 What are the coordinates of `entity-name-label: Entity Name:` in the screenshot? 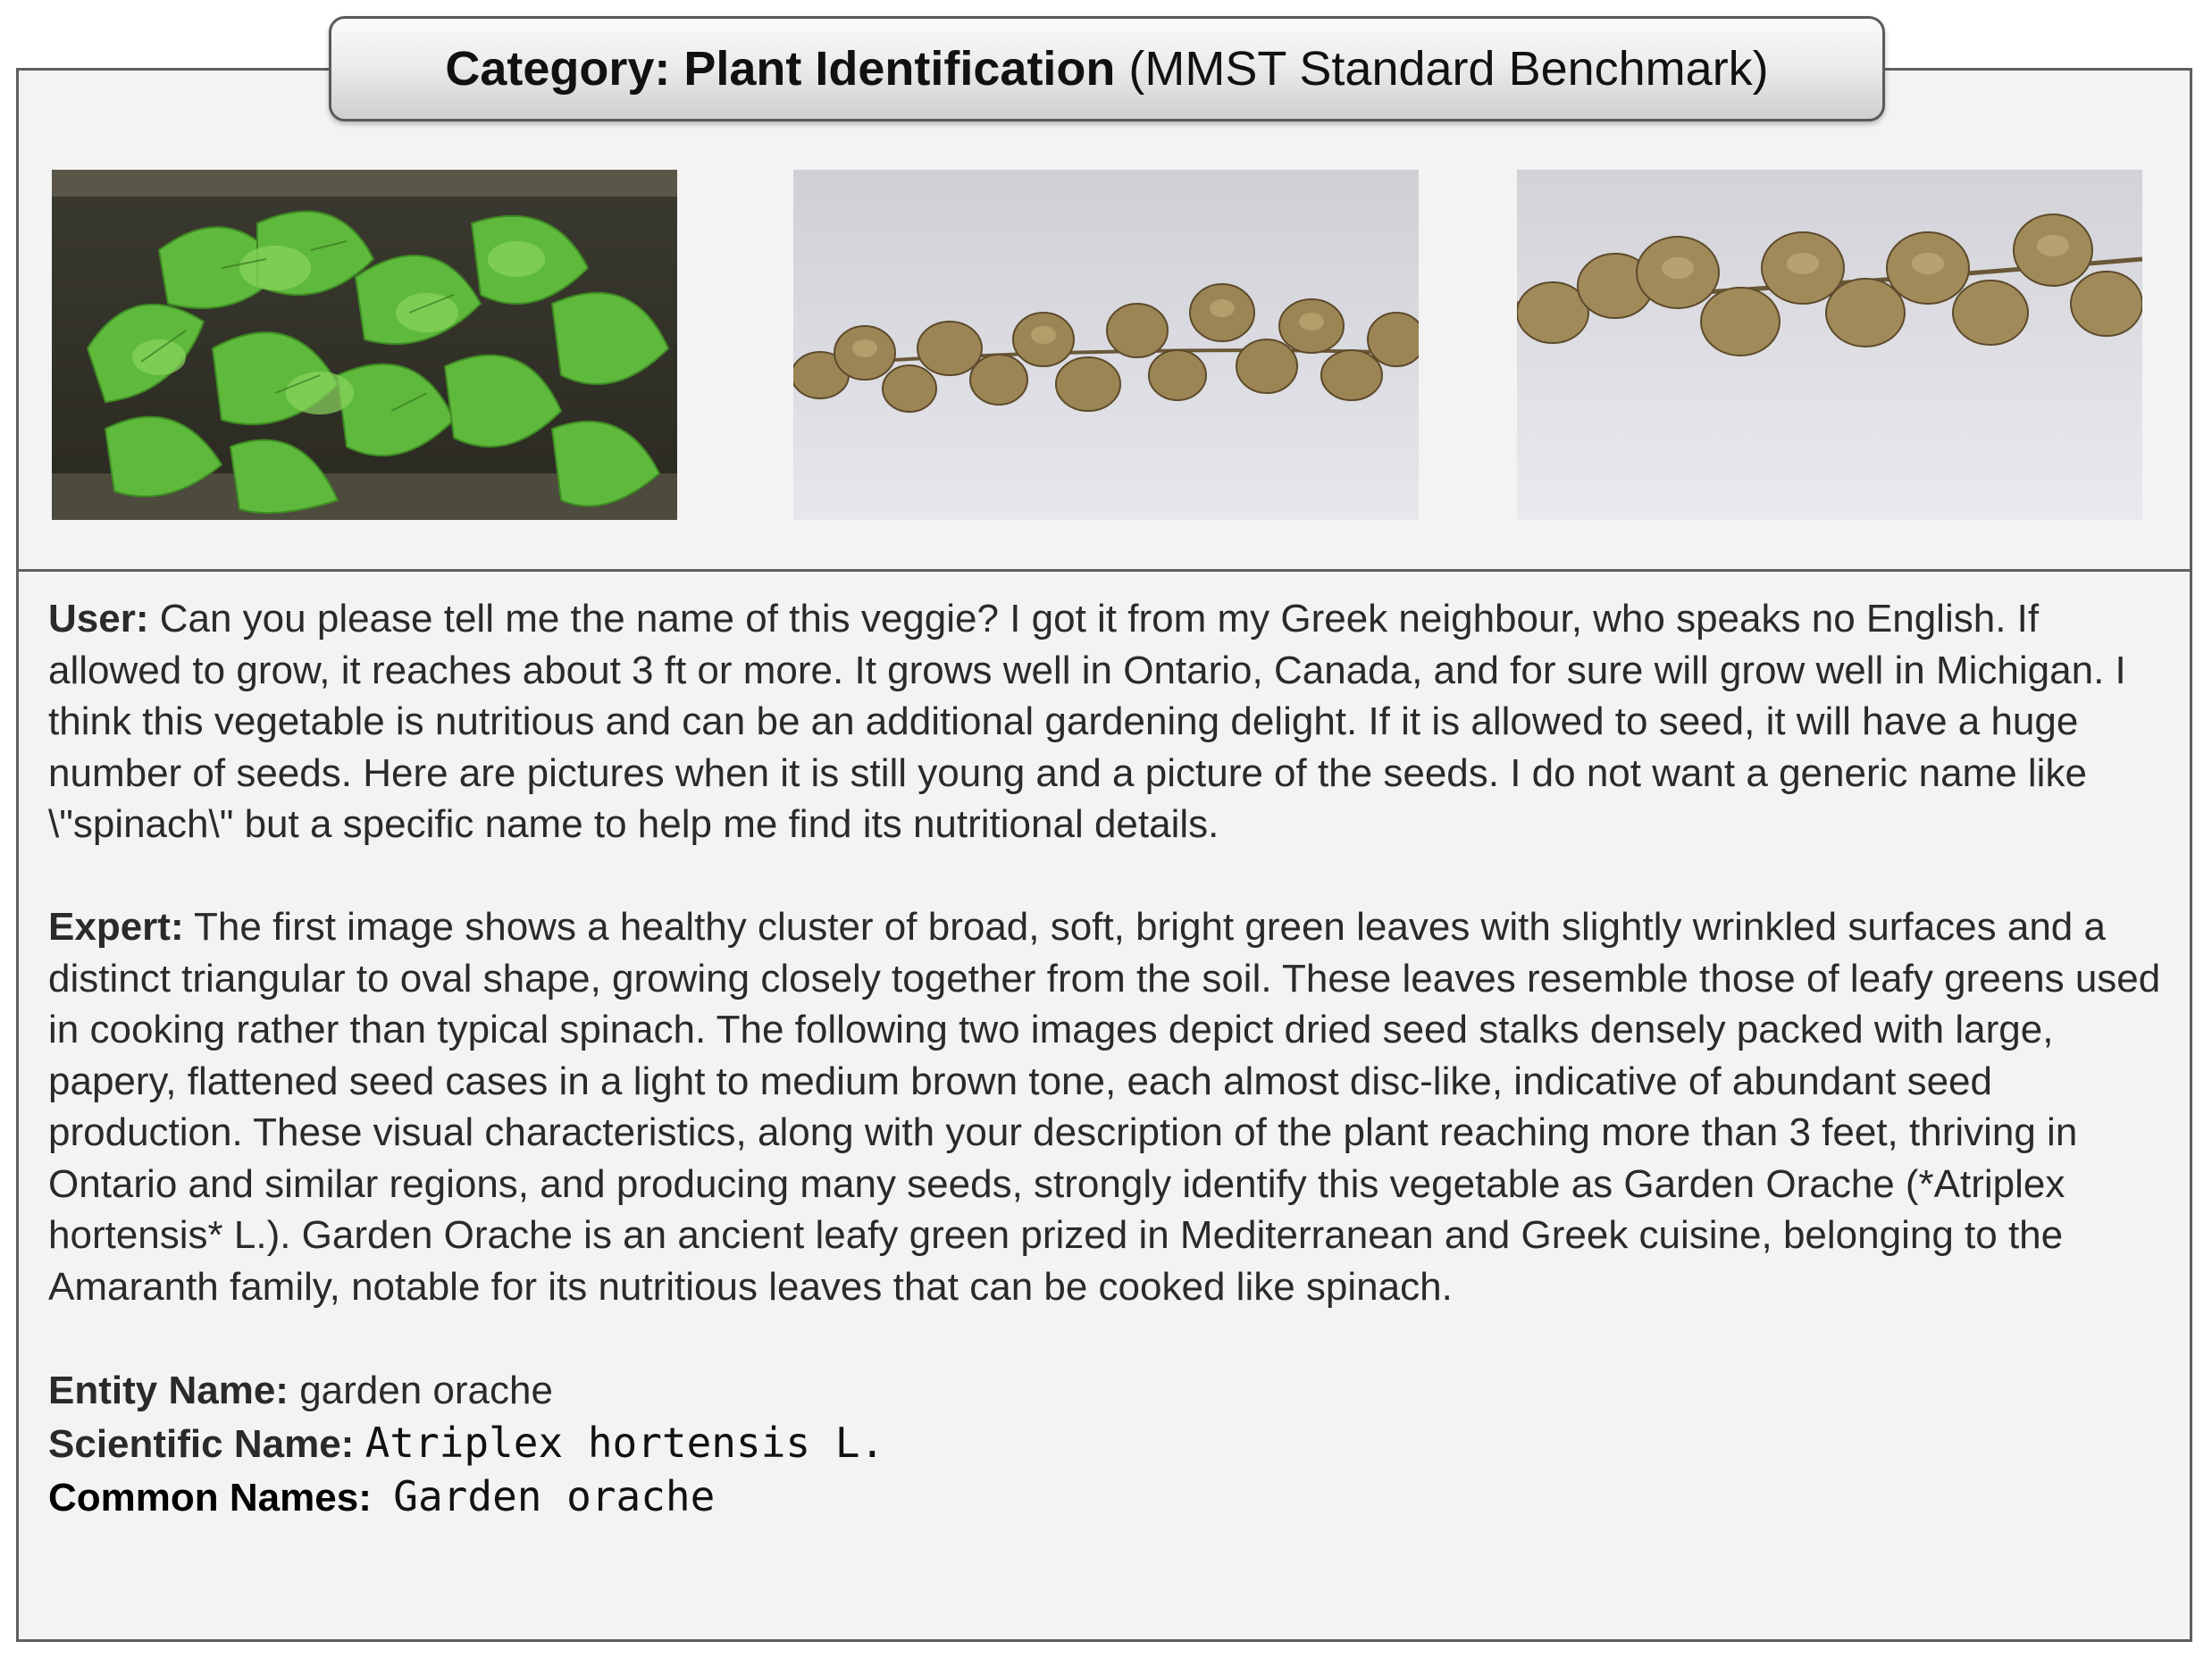 It's located at (168, 1390).